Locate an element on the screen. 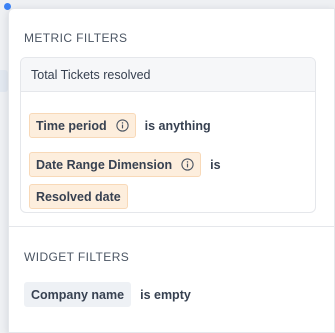  metric-filters-heading: METRIC FILTERS is located at coordinates (76, 38).